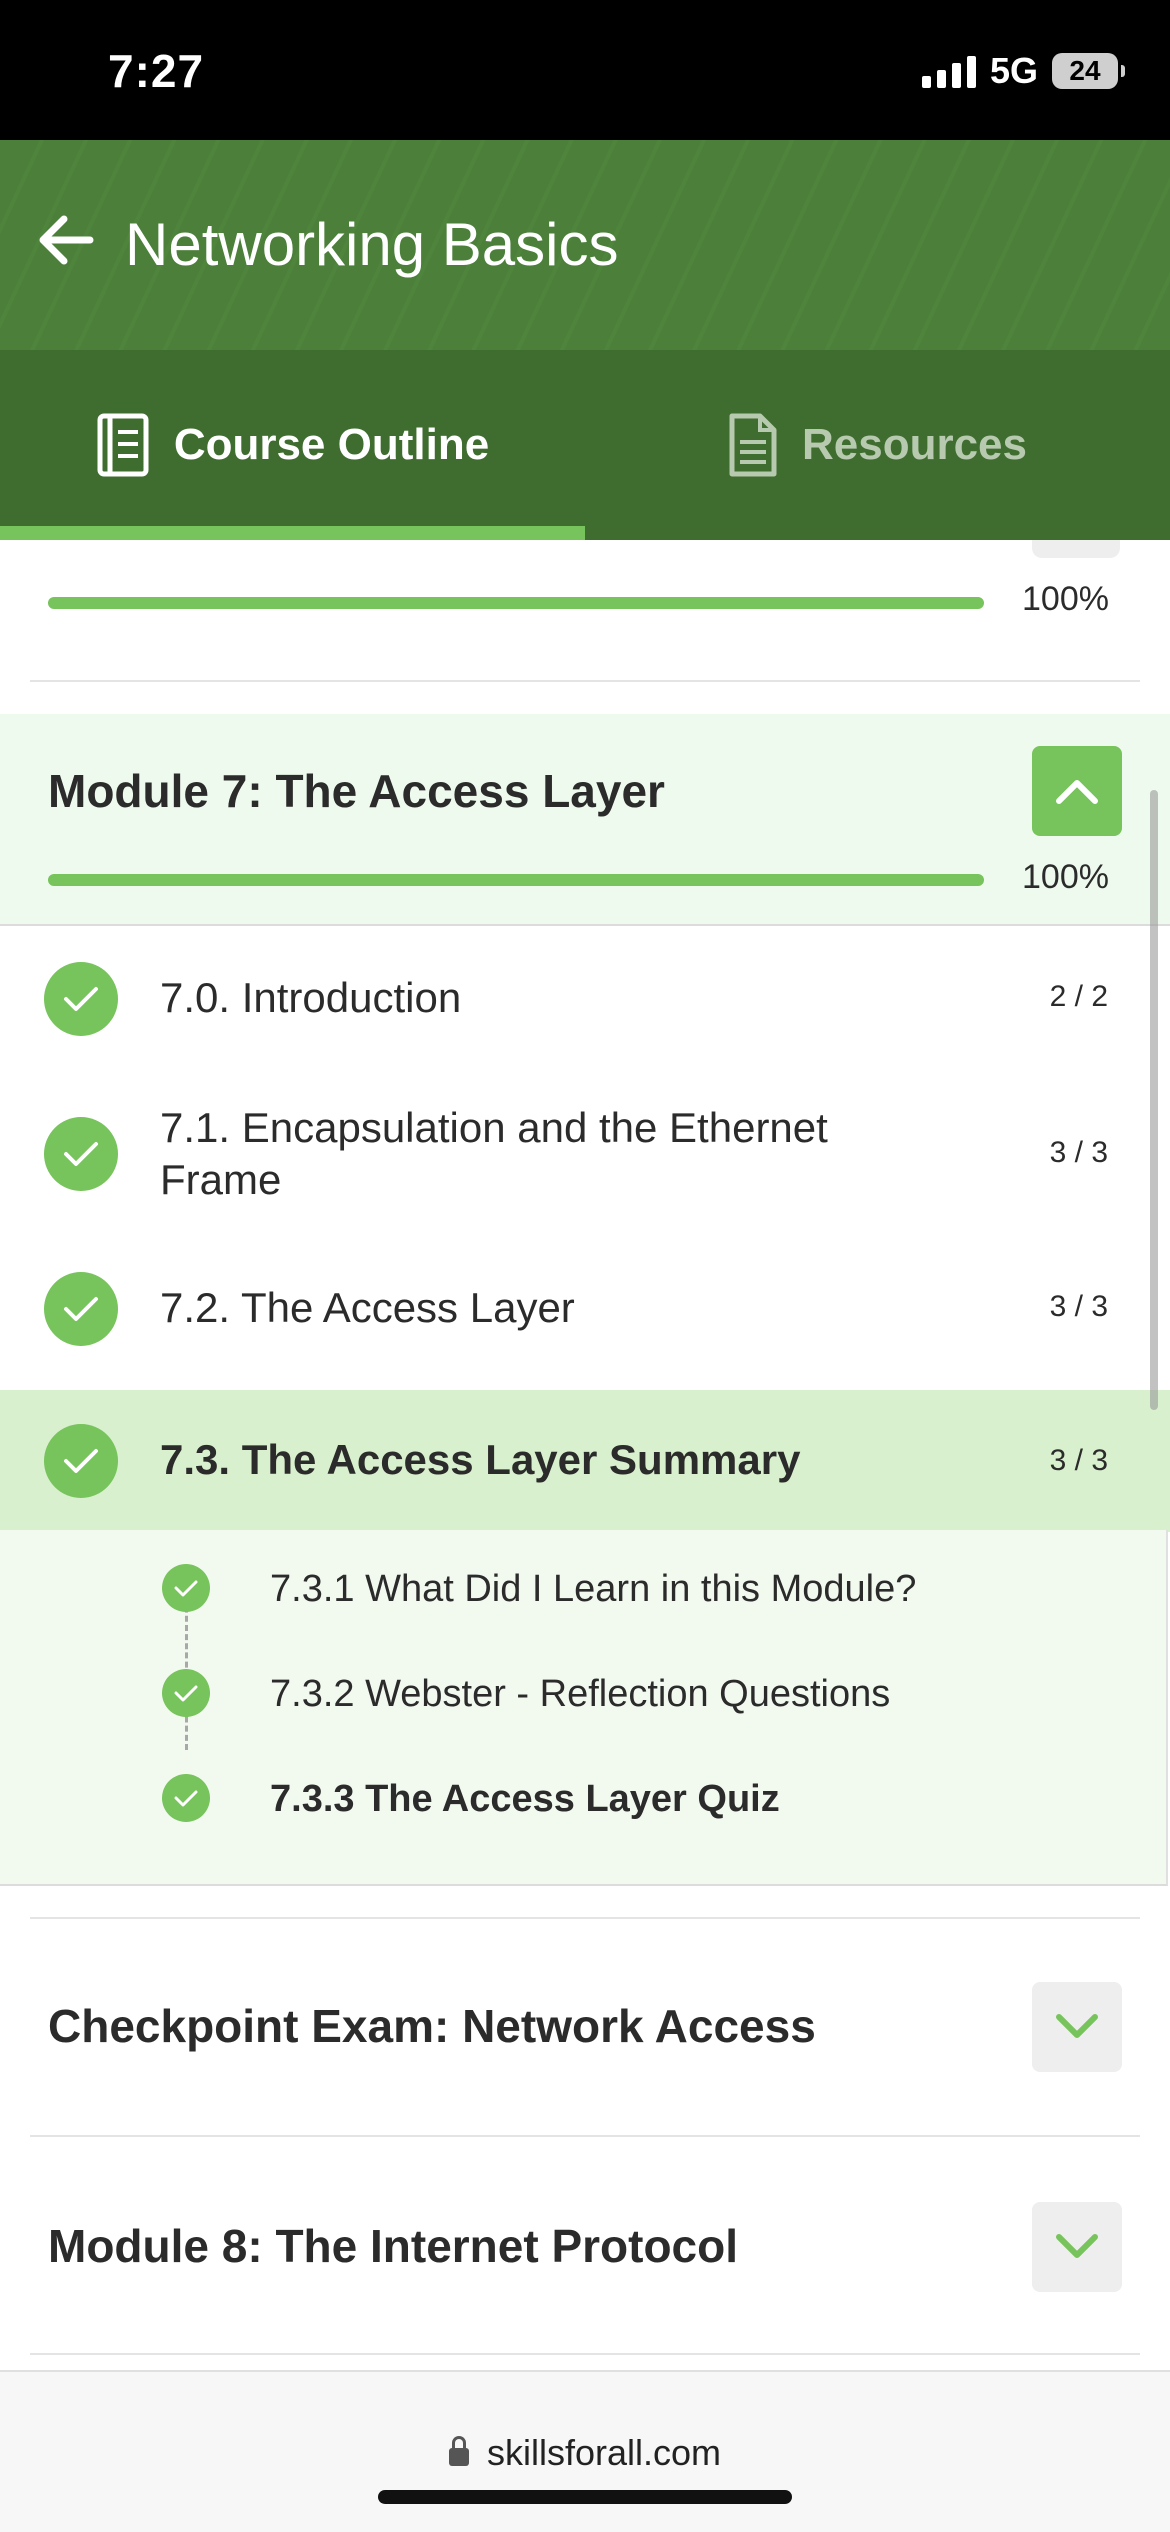 This screenshot has height=2532, width=1170. I want to click on module-card-collapsed: Checkpoint Exam: Network Access, so click(585, 2027).